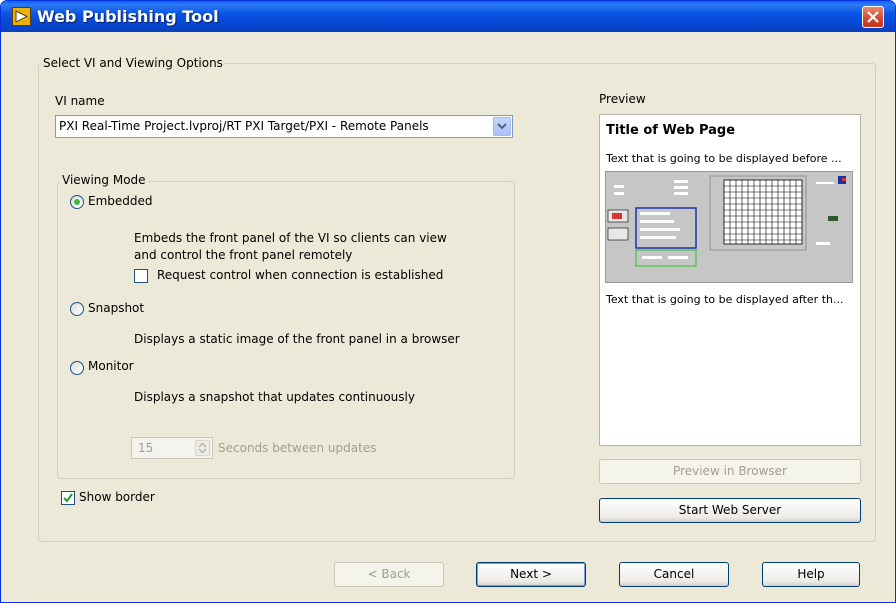 Image resolution: width=896 pixels, height=603 pixels. Describe the element at coordinates (104, 180) in the screenshot. I see `viewing-mode-label: Viewing Mode` at that location.